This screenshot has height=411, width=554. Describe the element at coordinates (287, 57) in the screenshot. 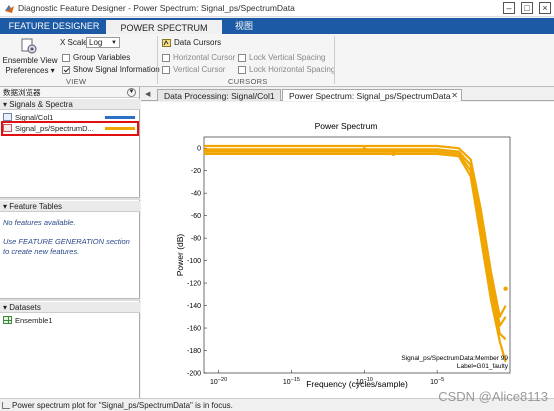

I see `lock-vertical-spacing-label: Lock Vertical Spacing` at that location.